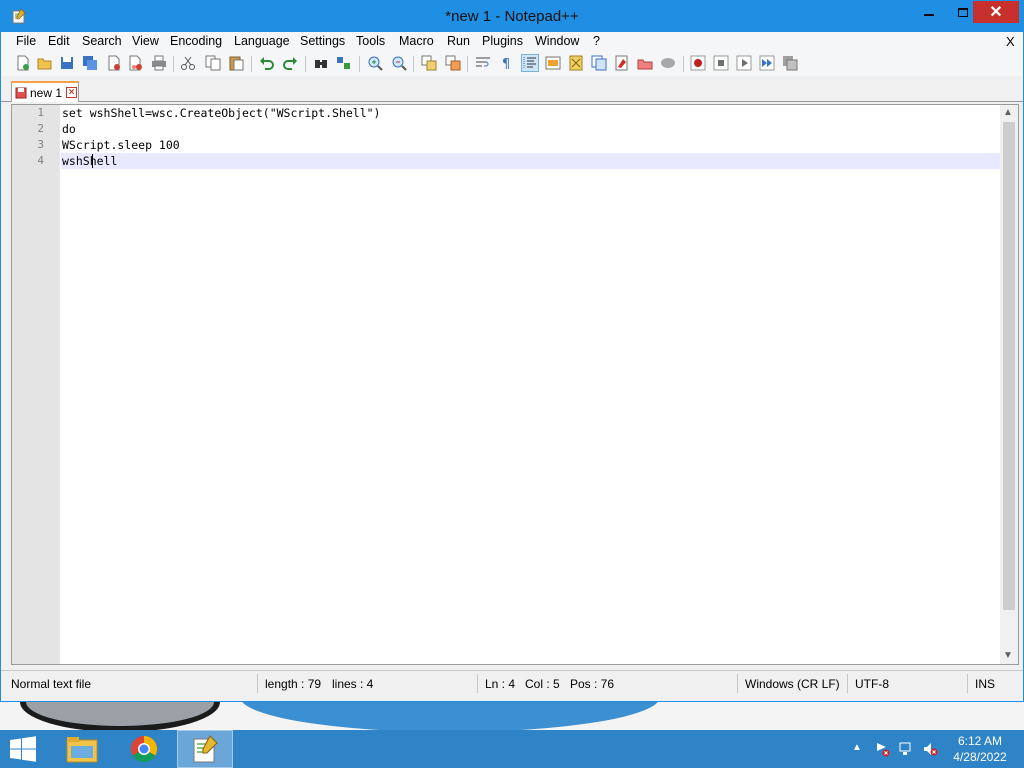 The image size is (1024, 768). What do you see at coordinates (483, 63) in the screenshot?
I see `word-wrap-icon` at bounding box center [483, 63].